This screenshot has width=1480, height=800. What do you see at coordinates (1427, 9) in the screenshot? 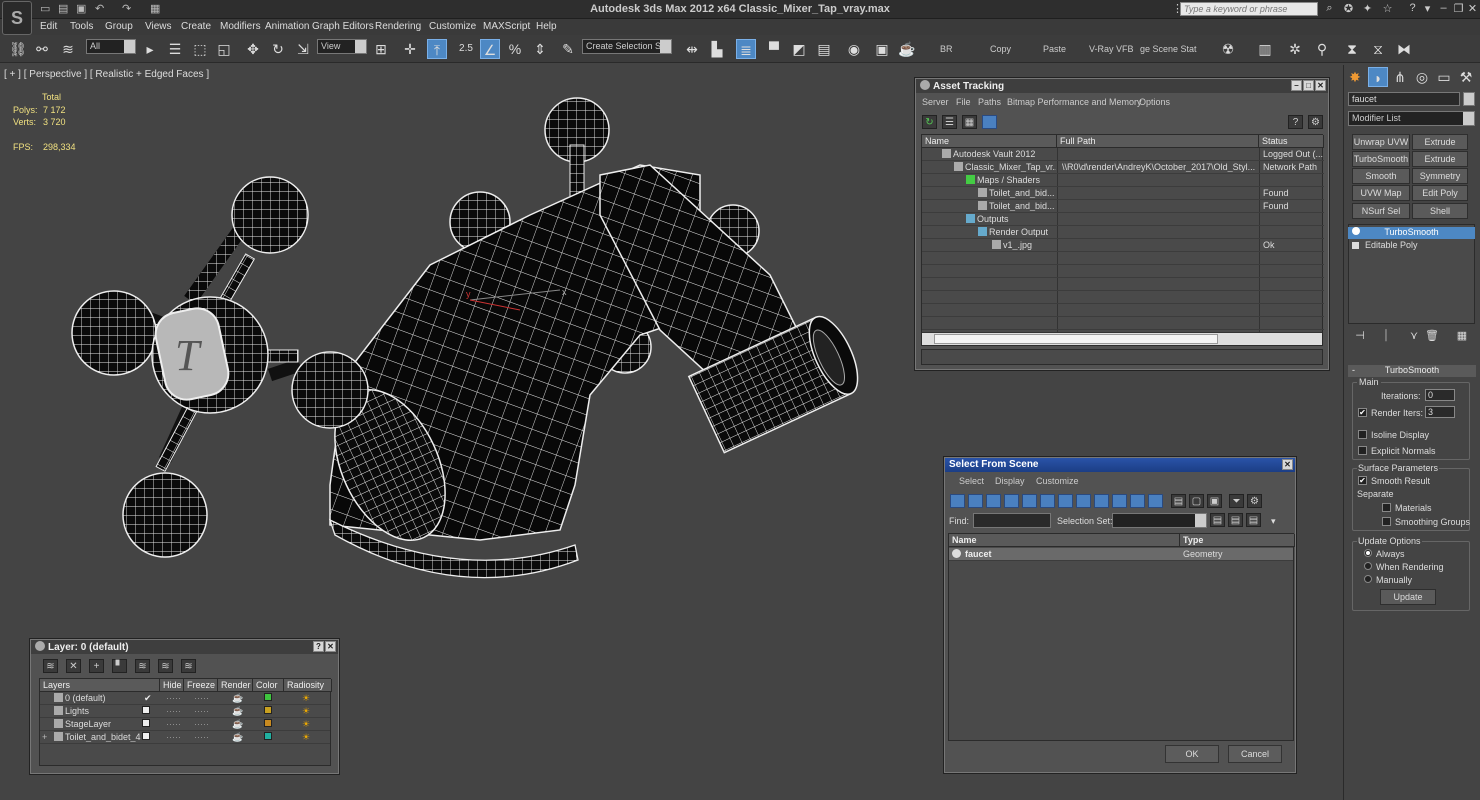
I see `help-dropdown-icon: ▾` at bounding box center [1427, 9].